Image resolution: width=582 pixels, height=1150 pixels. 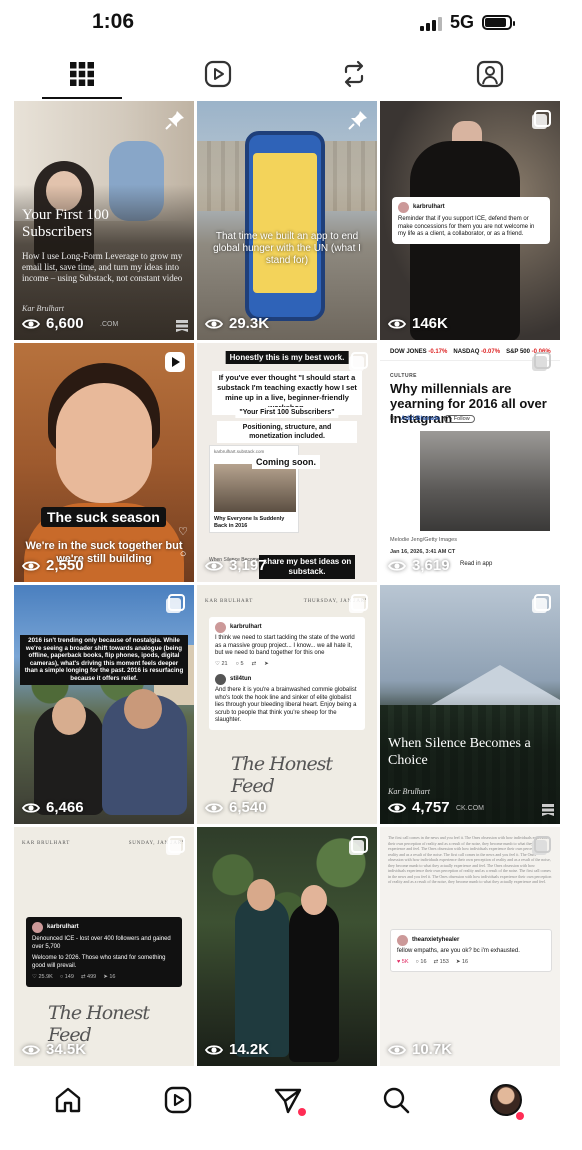 I want to click on photo-credit: Melodie Jeng/Getty Images, so click(x=423, y=540).